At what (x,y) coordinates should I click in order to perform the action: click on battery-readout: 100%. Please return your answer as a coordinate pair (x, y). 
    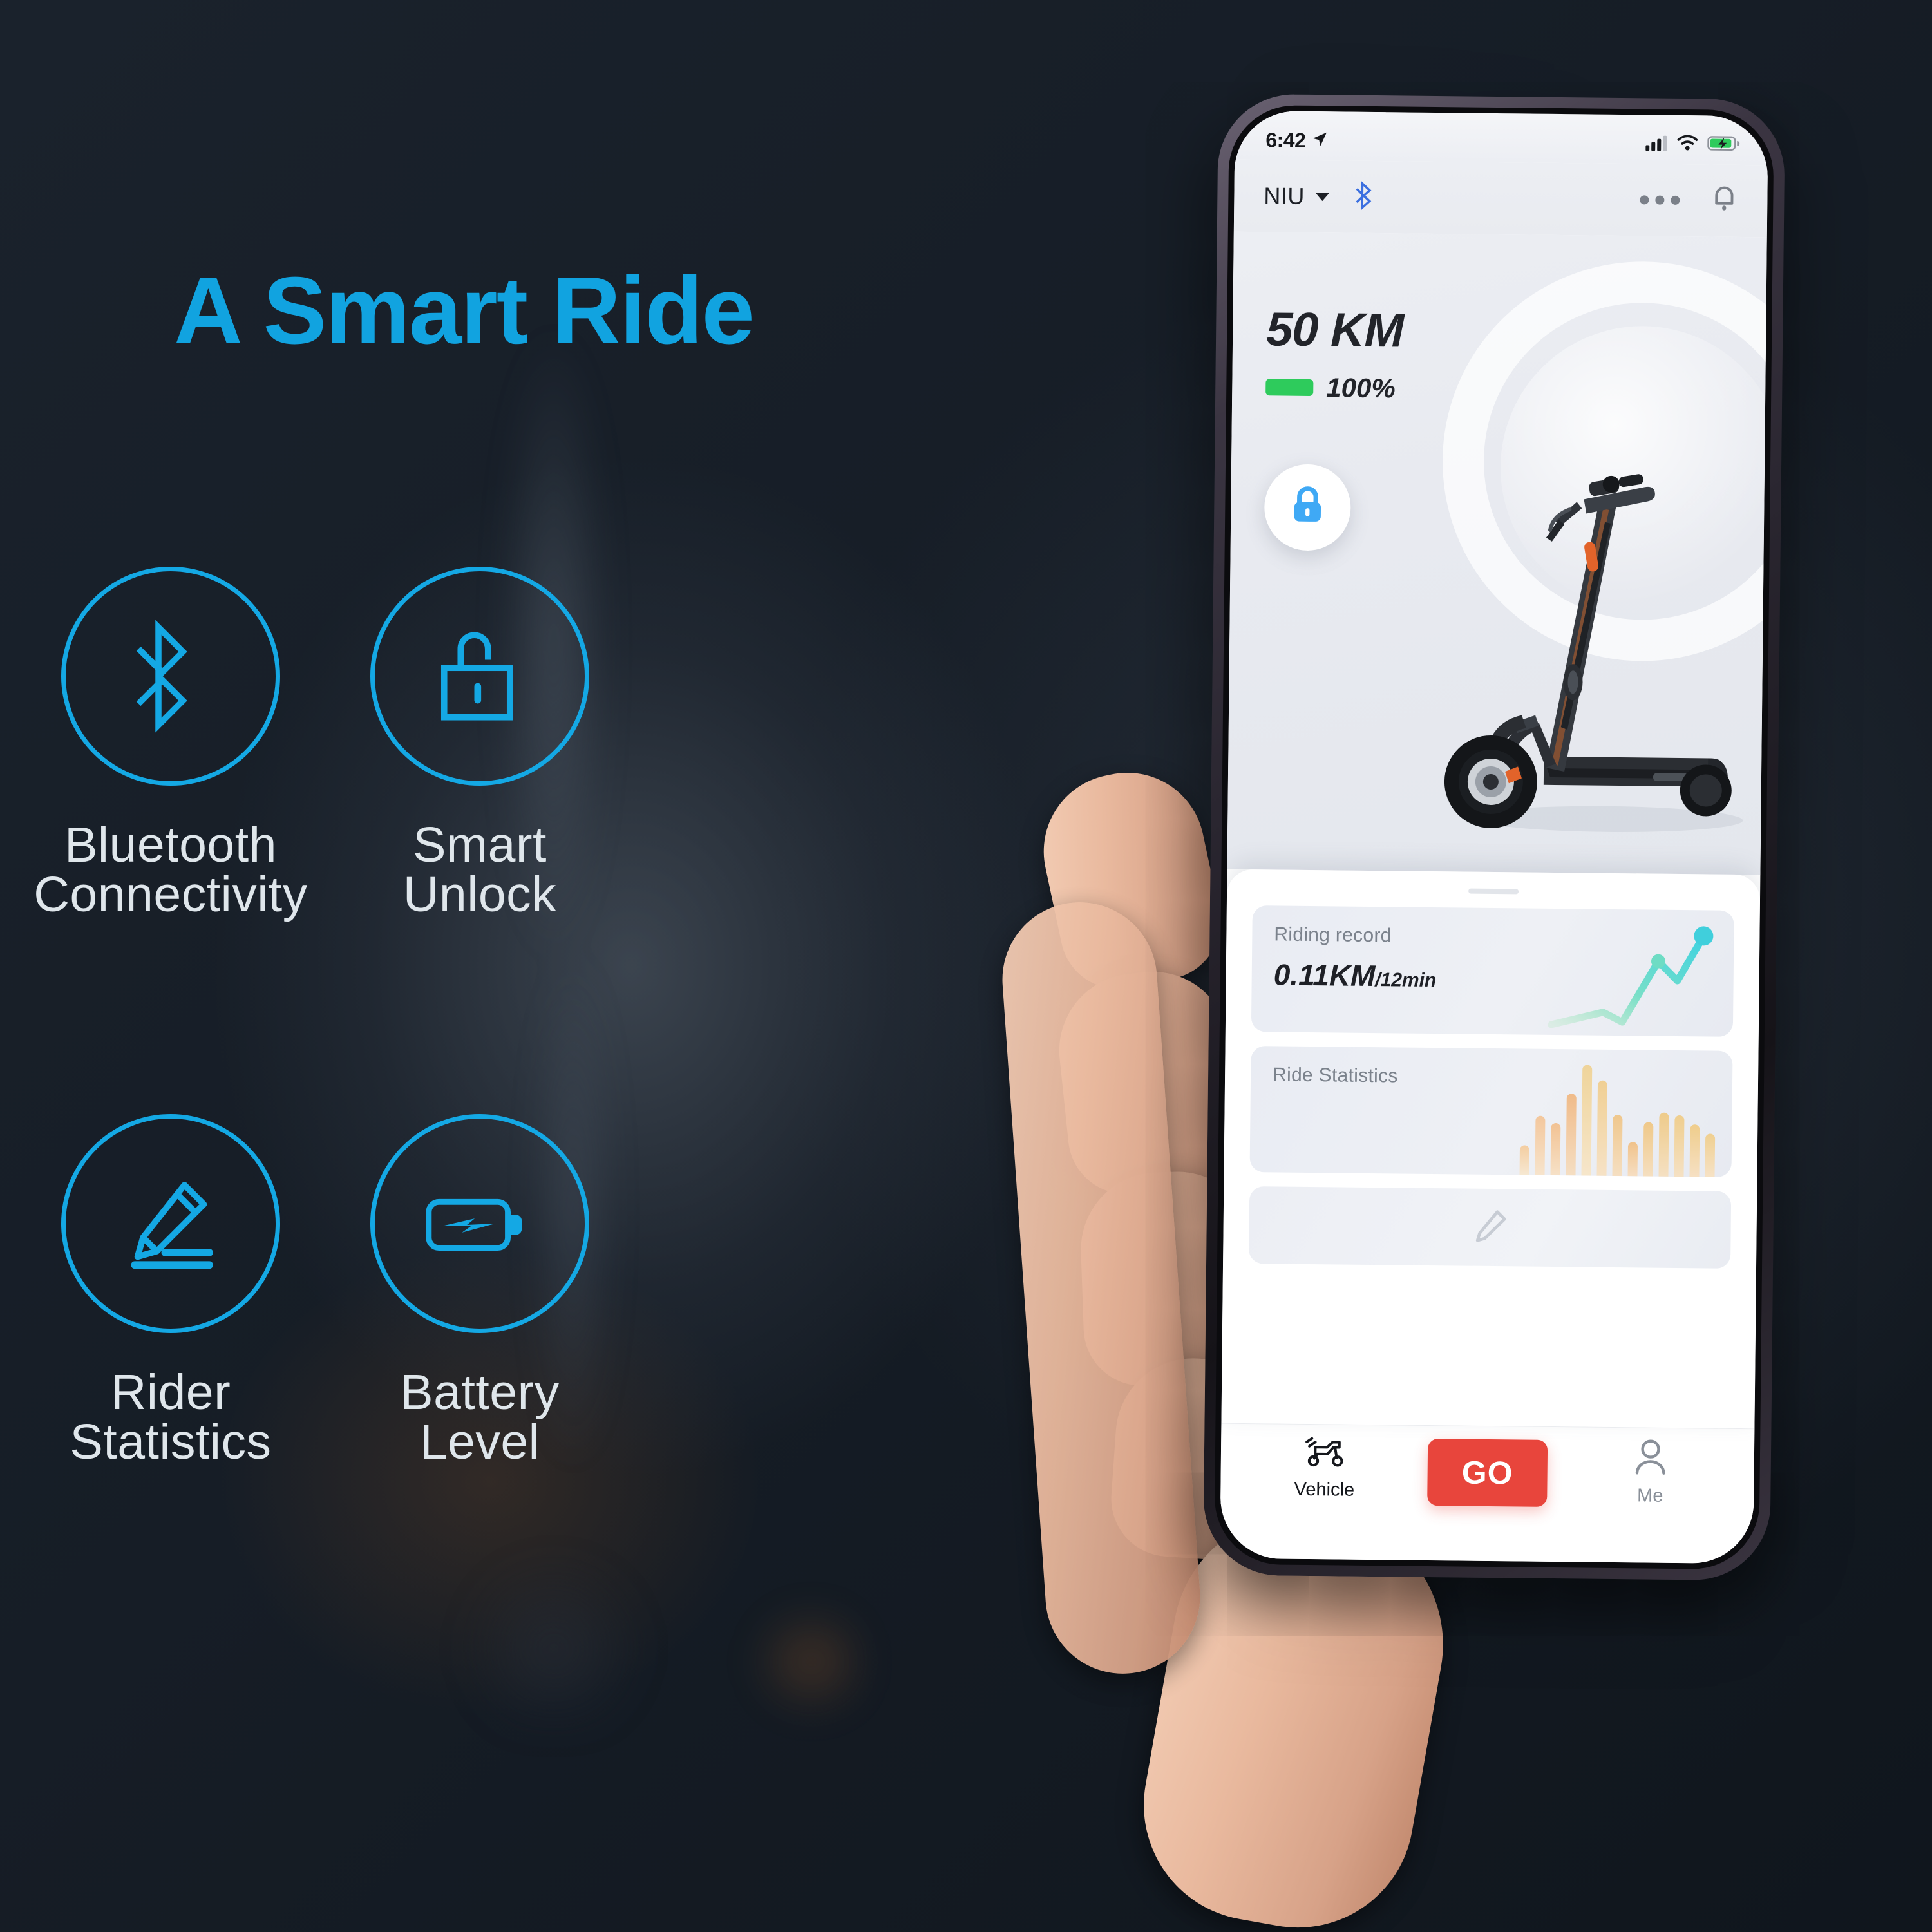
    Looking at the image, I should click on (1334, 388).